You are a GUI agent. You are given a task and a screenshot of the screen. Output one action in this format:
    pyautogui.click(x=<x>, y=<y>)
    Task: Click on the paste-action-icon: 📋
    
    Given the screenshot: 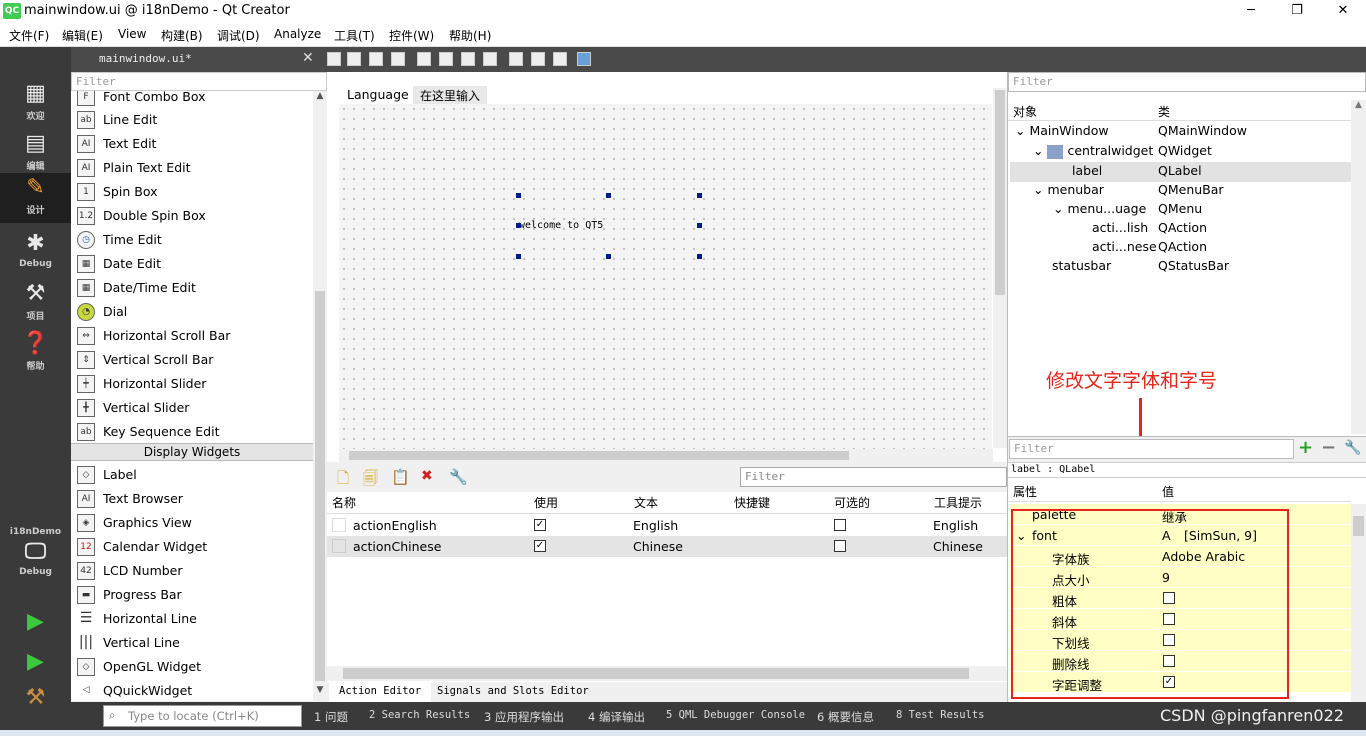 What is the action you would take?
    pyautogui.click(x=400, y=477)
    